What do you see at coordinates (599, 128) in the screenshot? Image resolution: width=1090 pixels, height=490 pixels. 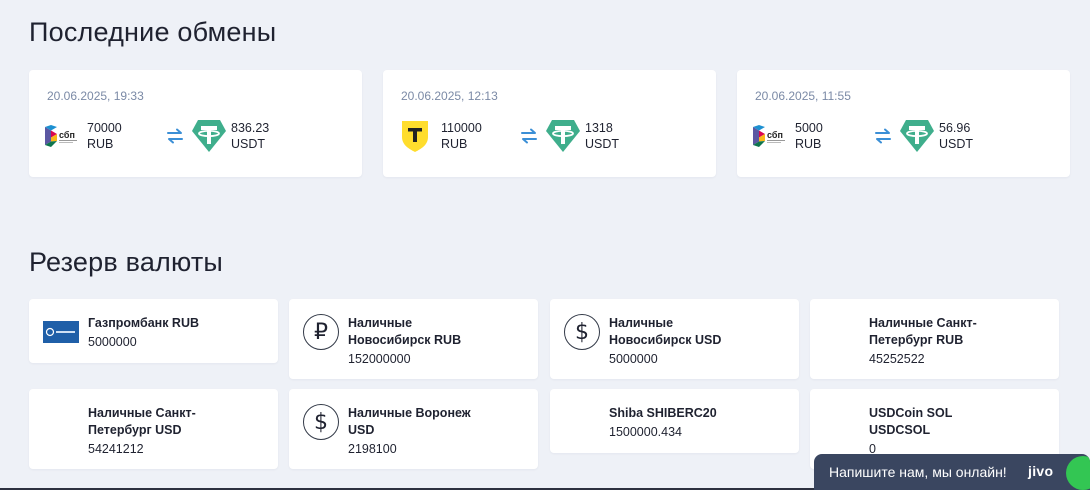 I see `to-amount: 1318` at bounding box center [599, 128].